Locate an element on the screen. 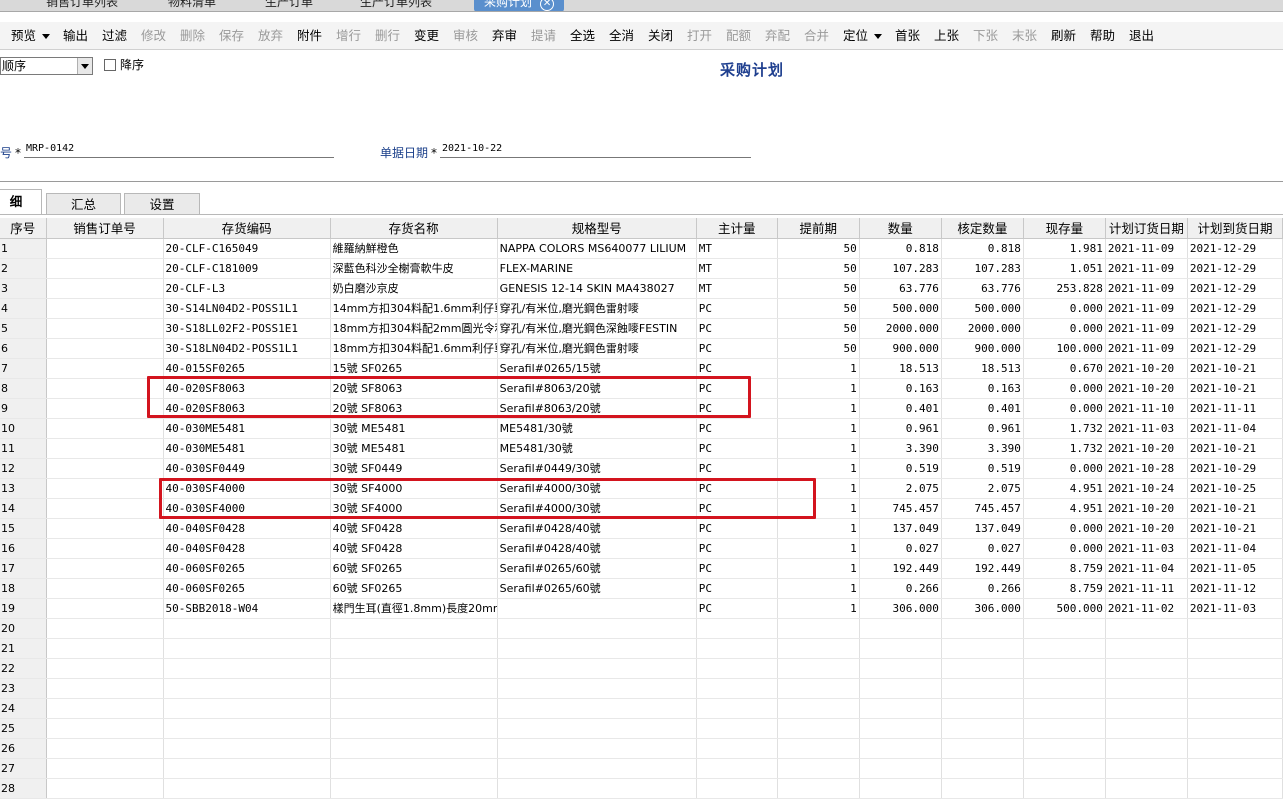 This screenshot has width=1283, height=807. cell-item-name: 維羅納鮮橙色 is located at coordinates (414, 248).